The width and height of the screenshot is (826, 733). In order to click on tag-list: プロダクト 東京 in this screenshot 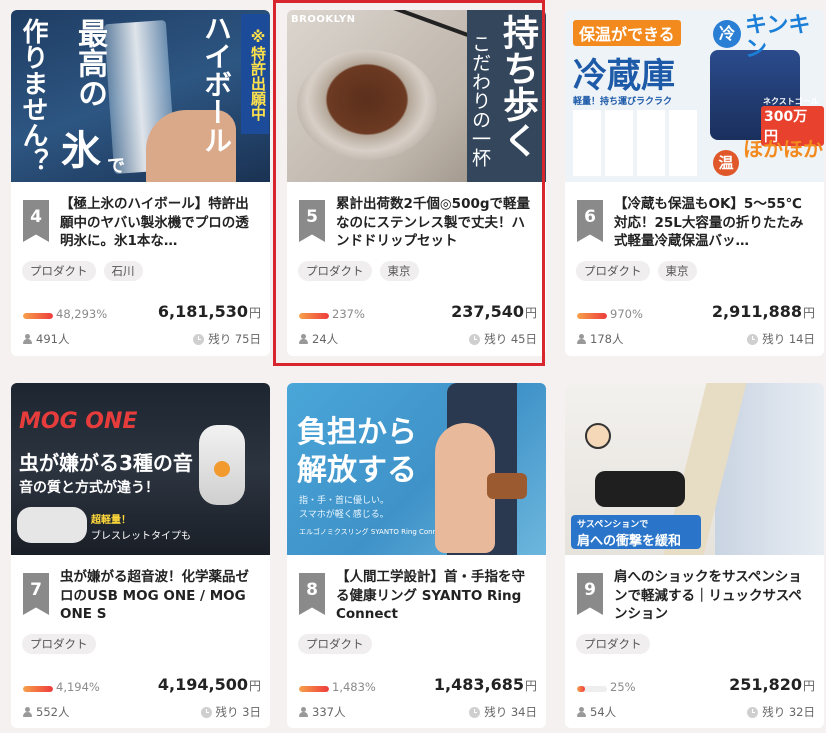, I will do `click(636, 271)`.